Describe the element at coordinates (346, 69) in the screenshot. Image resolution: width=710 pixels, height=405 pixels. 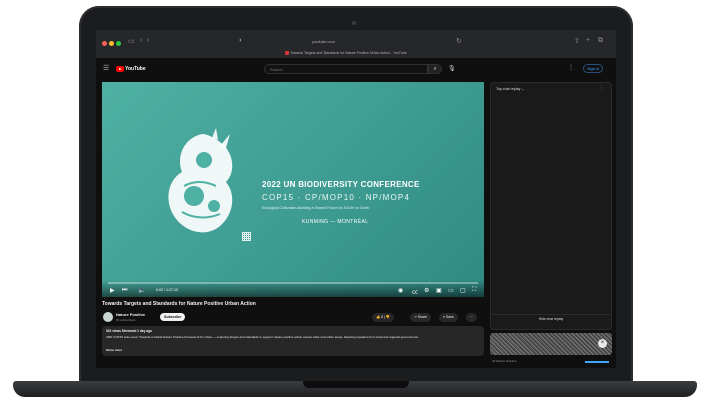
I see `search-input: Search` at that location.